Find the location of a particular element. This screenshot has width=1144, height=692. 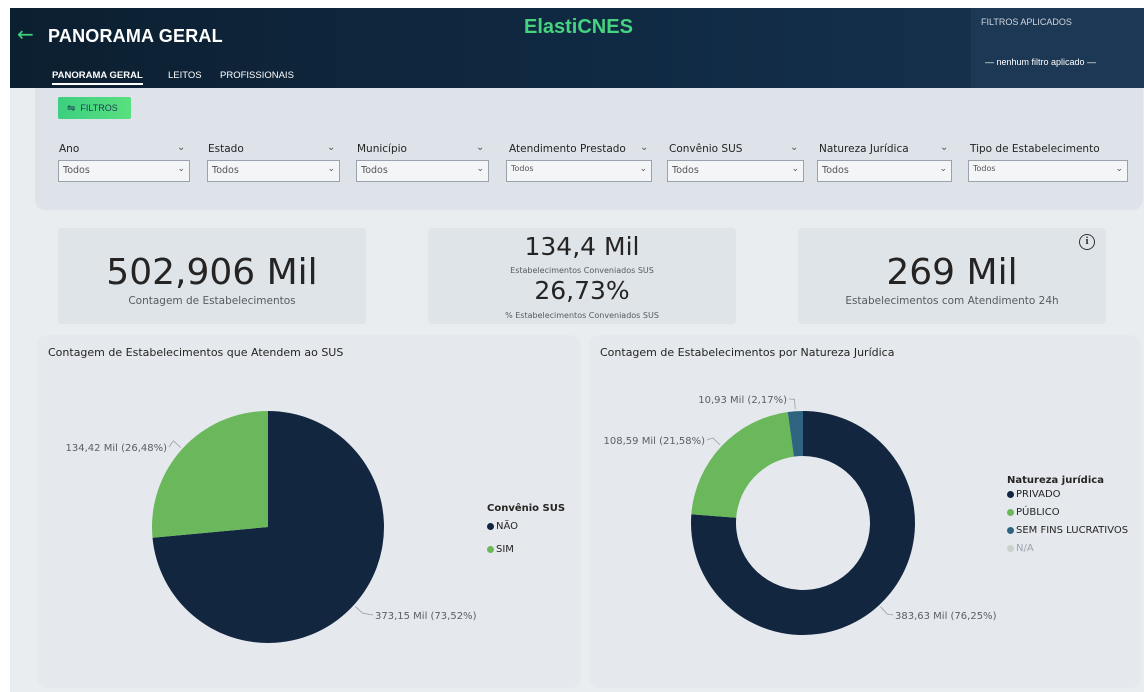

applied-filters-value: — nenhum filtro aplicado — is located at coordinates (1041, 62).